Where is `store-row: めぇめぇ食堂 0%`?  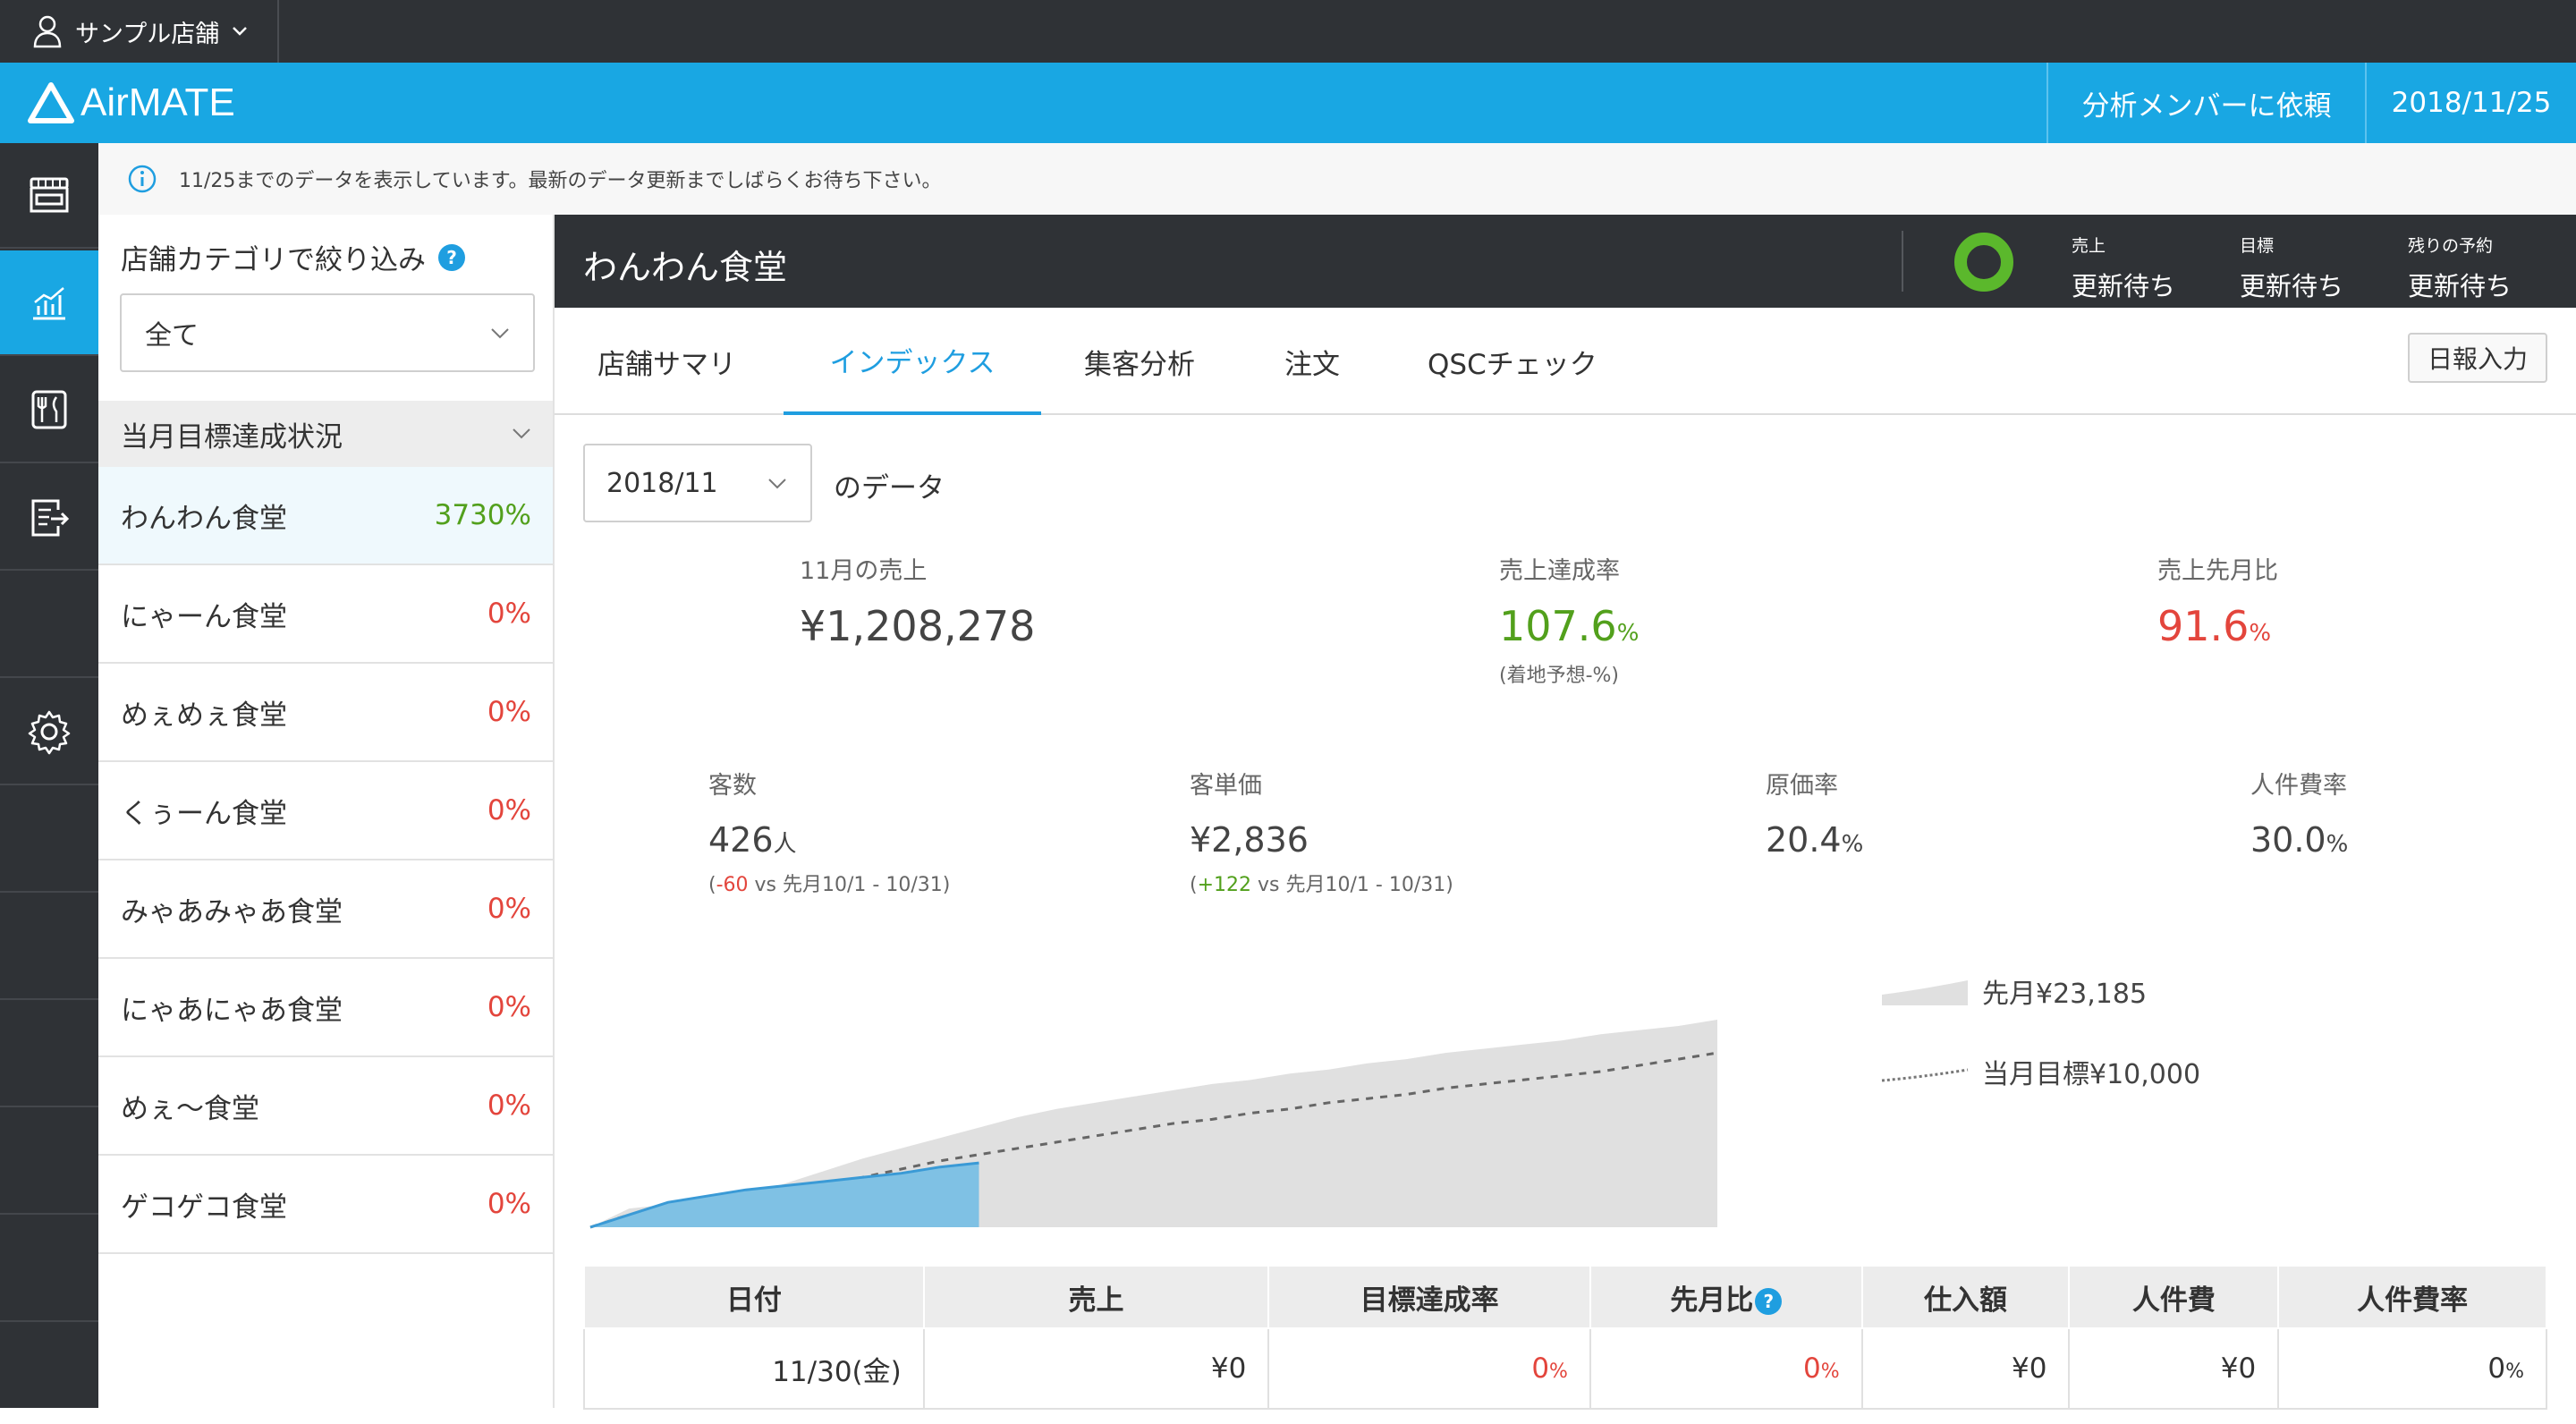
store-row: めぇめぇ食堂 0% is located at coordinates (325, 713).